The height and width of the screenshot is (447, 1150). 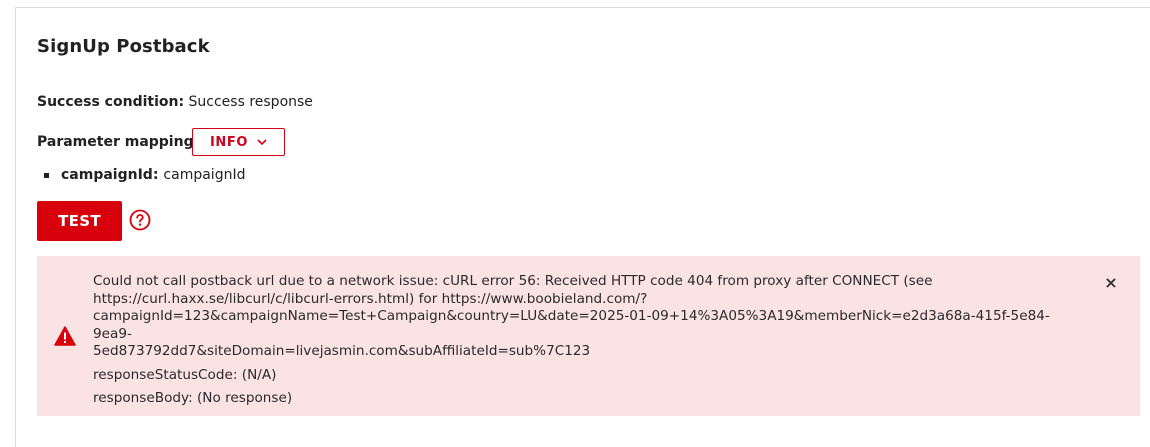 I want to click on question-circle-icon, so click(x=140, y=220).